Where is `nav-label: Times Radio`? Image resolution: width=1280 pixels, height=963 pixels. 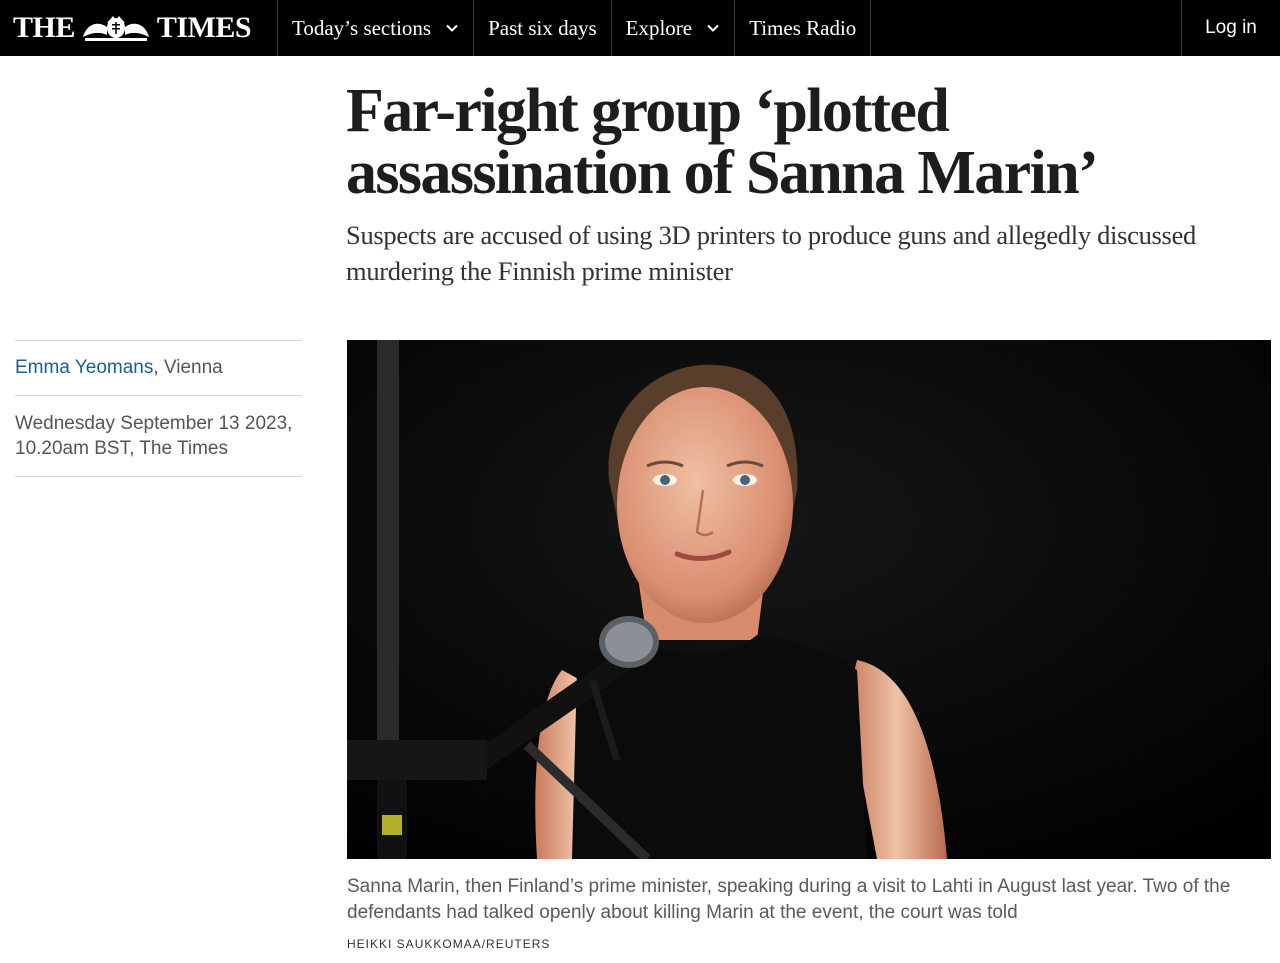
nav-label: Times Radio is located at coordinates (803, 27).